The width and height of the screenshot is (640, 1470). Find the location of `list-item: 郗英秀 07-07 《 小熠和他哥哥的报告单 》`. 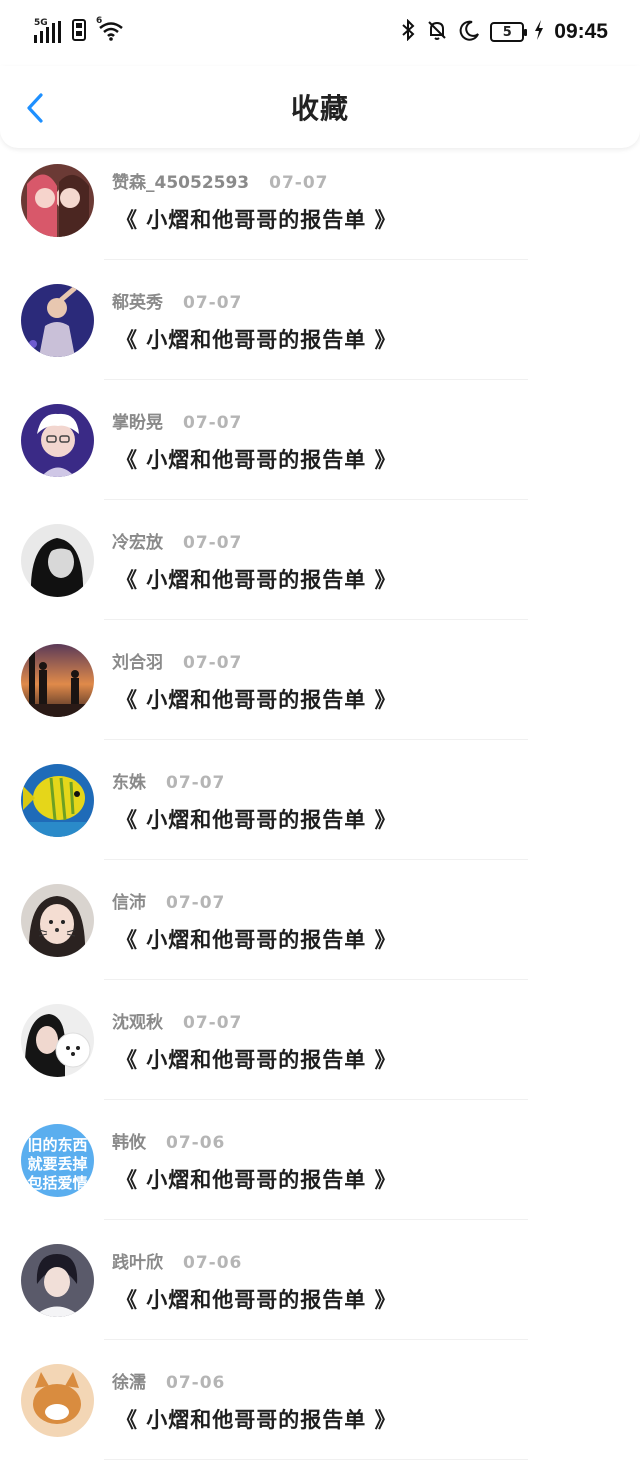

list-item: 郗英秀 07-07 《 小熠和他哥哥的报告单 》 is located at coordinates (320, 330).